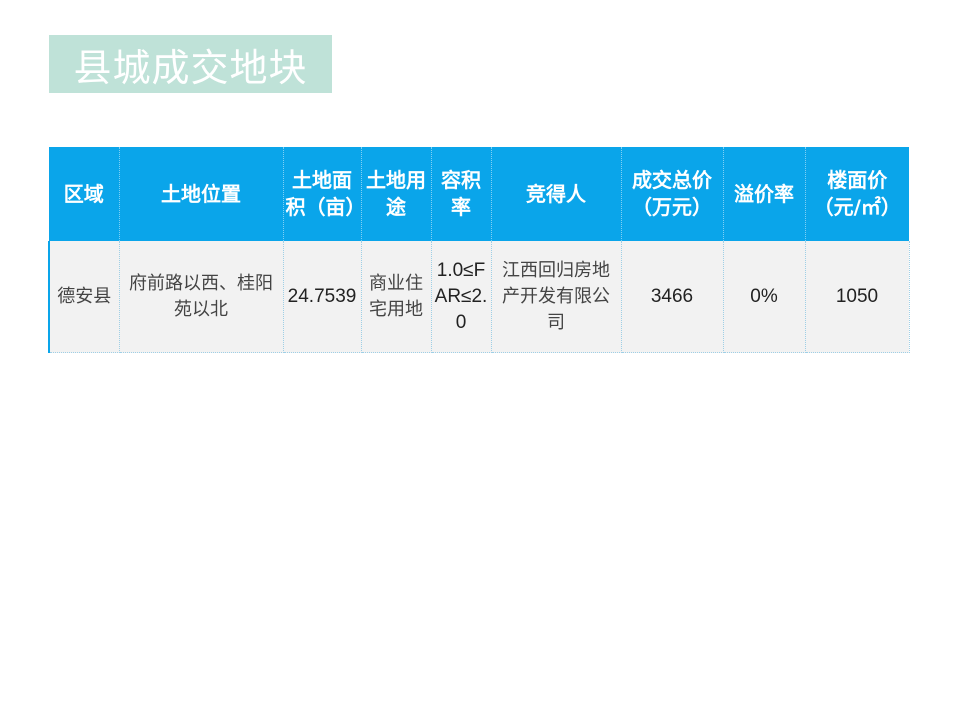 The height and width of the screenshot is (720, 960). I want to click on header-district: 区域, so click(84, 194).